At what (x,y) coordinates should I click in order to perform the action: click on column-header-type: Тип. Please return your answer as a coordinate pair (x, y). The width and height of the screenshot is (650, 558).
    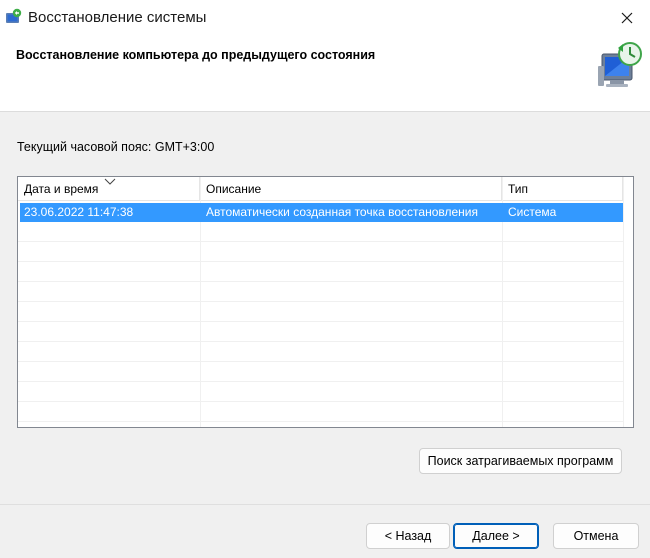
    Looking at the image, I should click on (562, 189).